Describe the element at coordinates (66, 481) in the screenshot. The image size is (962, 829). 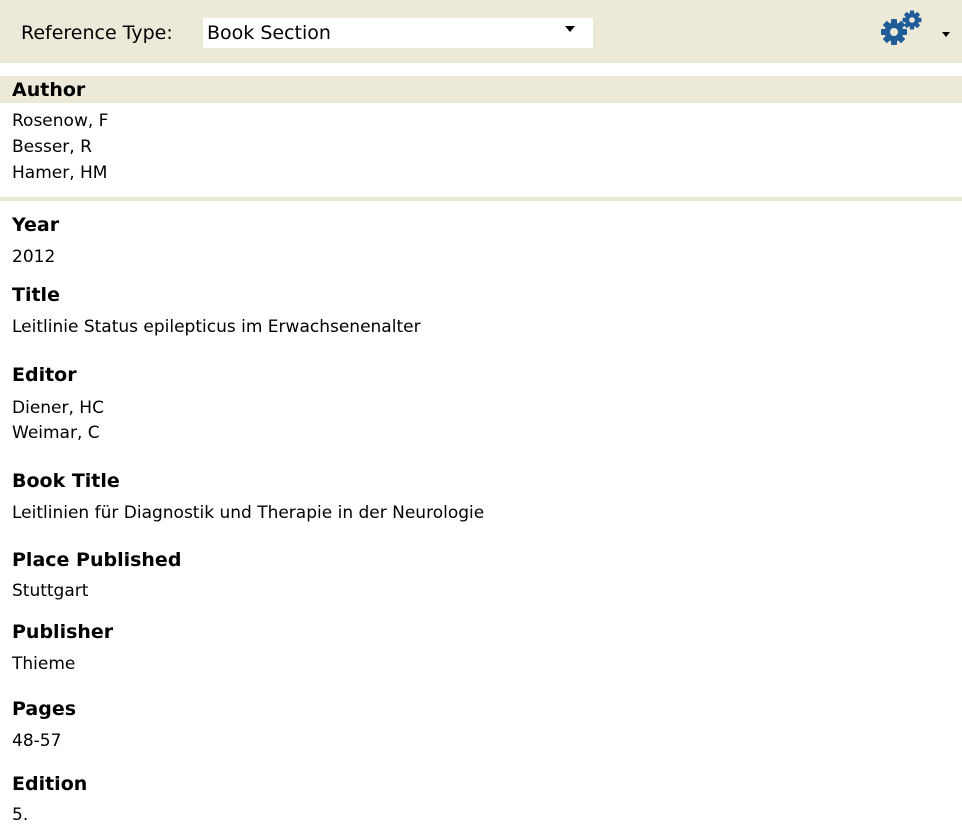
I see `book-title-label: Book Title` at that location.